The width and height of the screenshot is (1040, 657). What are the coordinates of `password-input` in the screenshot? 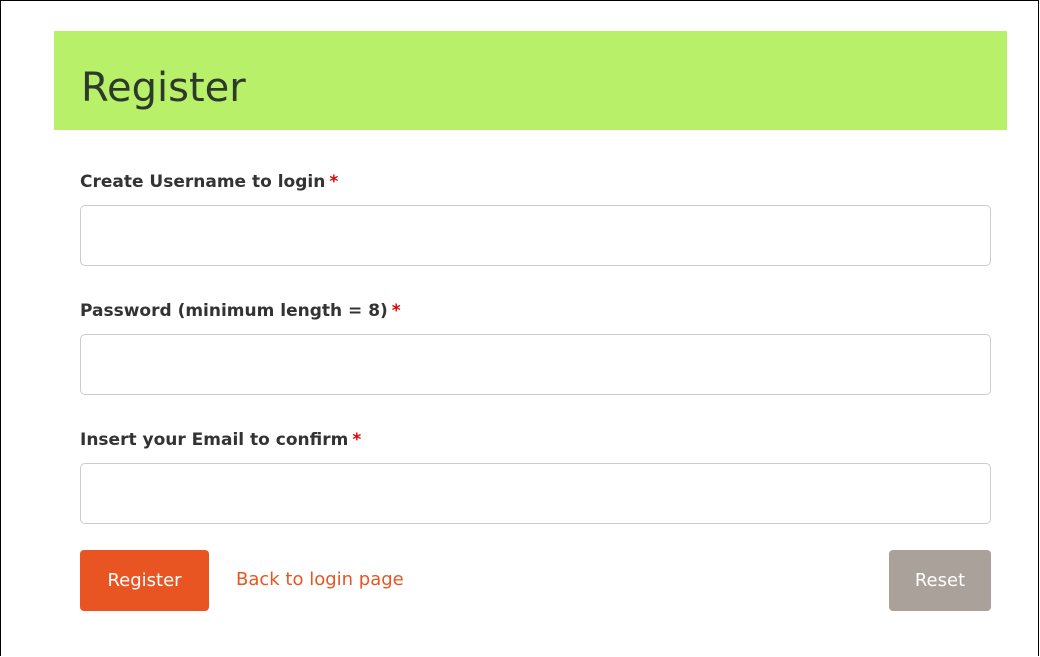 It's located at (535, 364).